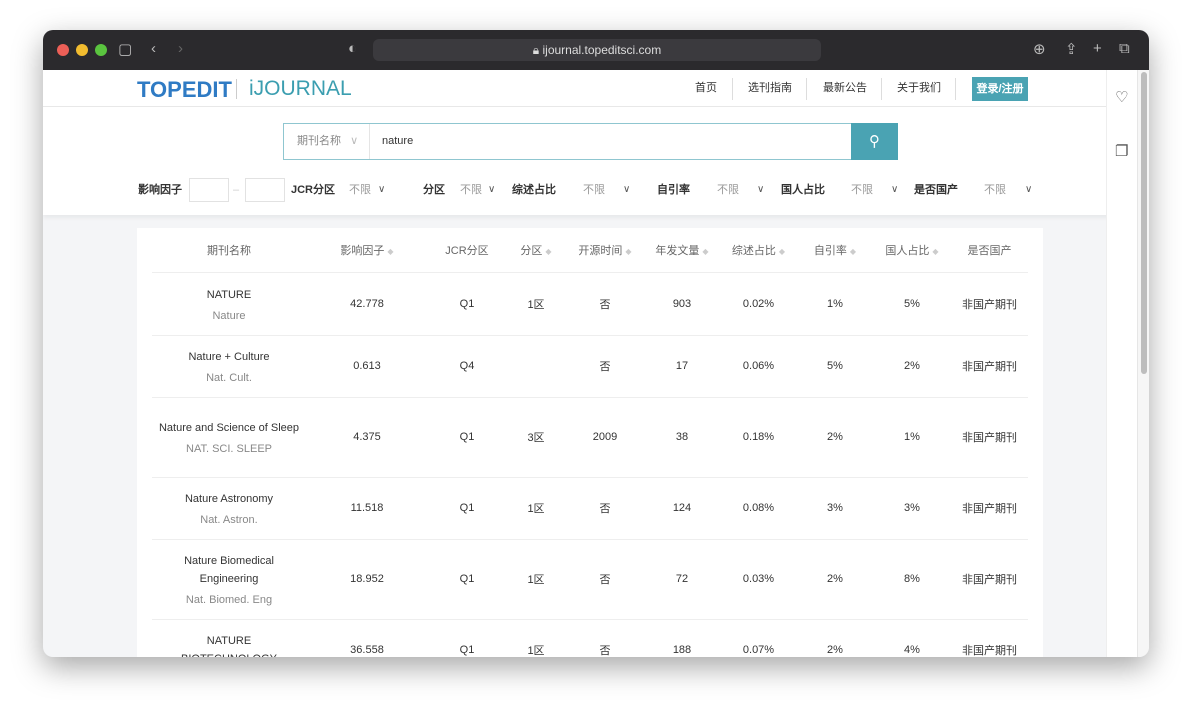 The image size is (1192, 714). Describe the element at coordinates (229, 295) in the screenshot. I see `journal-name: NATURE` at that location.